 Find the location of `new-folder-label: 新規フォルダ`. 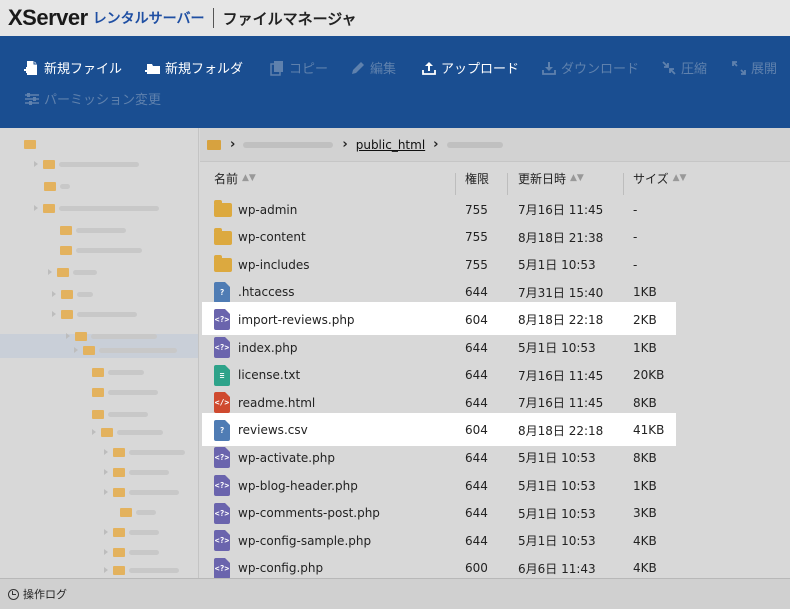

new-folder-label: 新規フォルダ is located at coordinates (204, 69).